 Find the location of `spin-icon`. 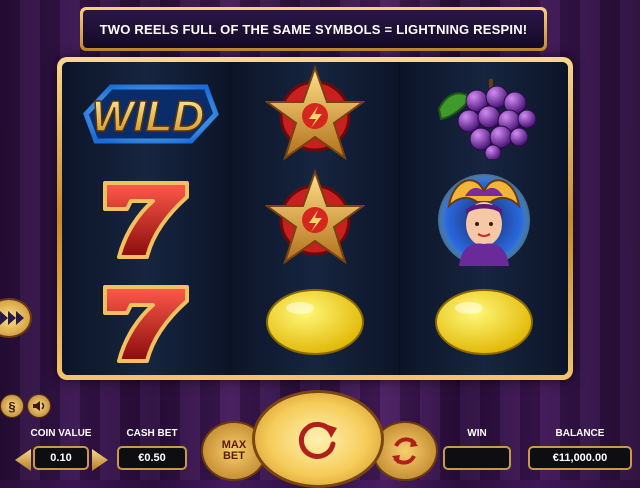

spin-icon is located at coordinates (317, 440).